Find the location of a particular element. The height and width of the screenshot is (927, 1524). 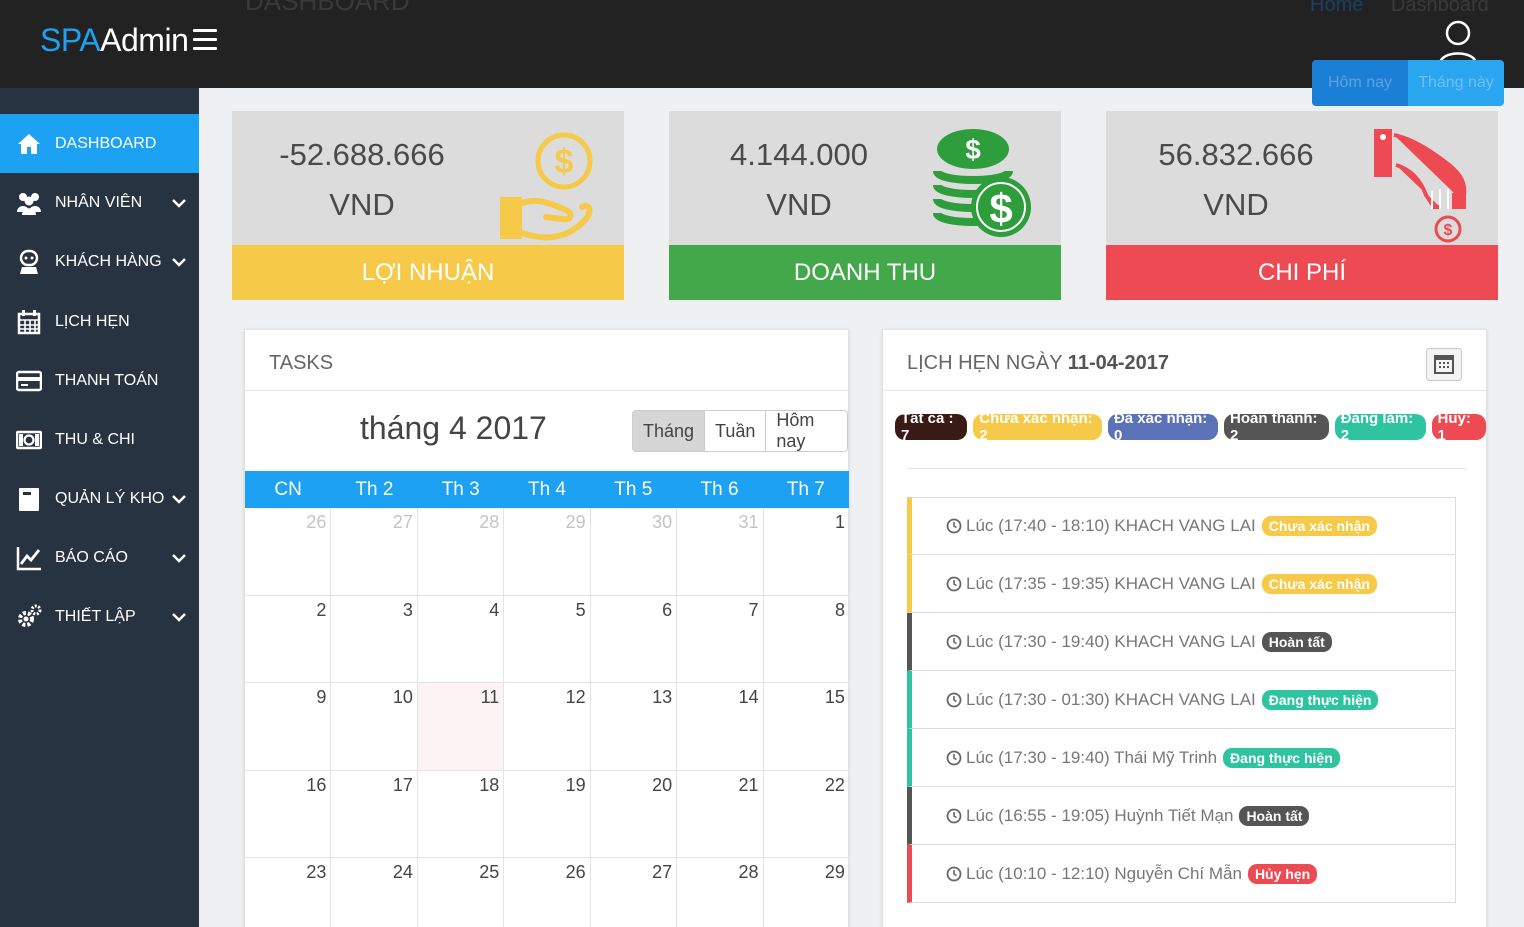

top-header: DASHBOARD SPAAdmin Home Dashboard is located at coordinates (762, 44).